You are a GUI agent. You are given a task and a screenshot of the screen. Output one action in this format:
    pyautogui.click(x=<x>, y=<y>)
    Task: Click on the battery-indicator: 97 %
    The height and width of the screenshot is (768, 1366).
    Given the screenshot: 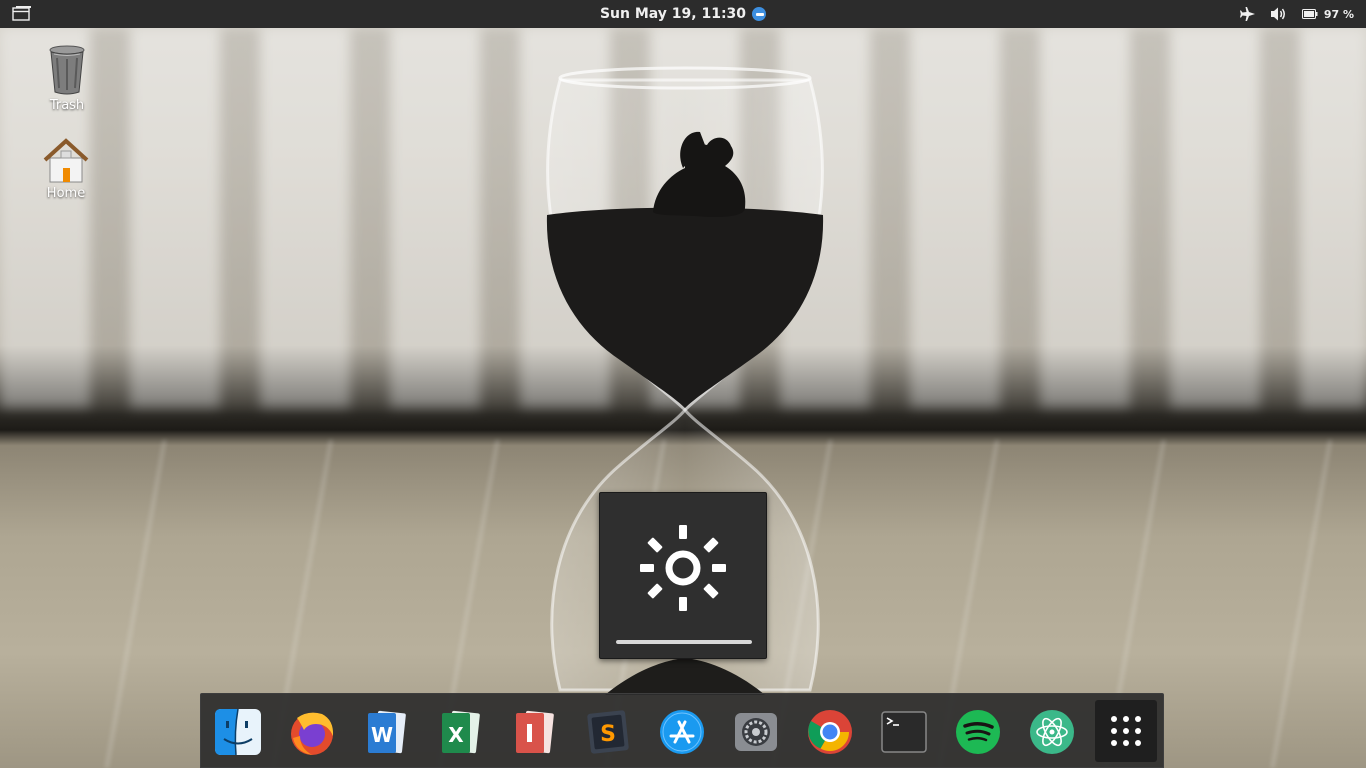 What is the action you would take?
    pyautogui.click(x=1327, y=14)
    